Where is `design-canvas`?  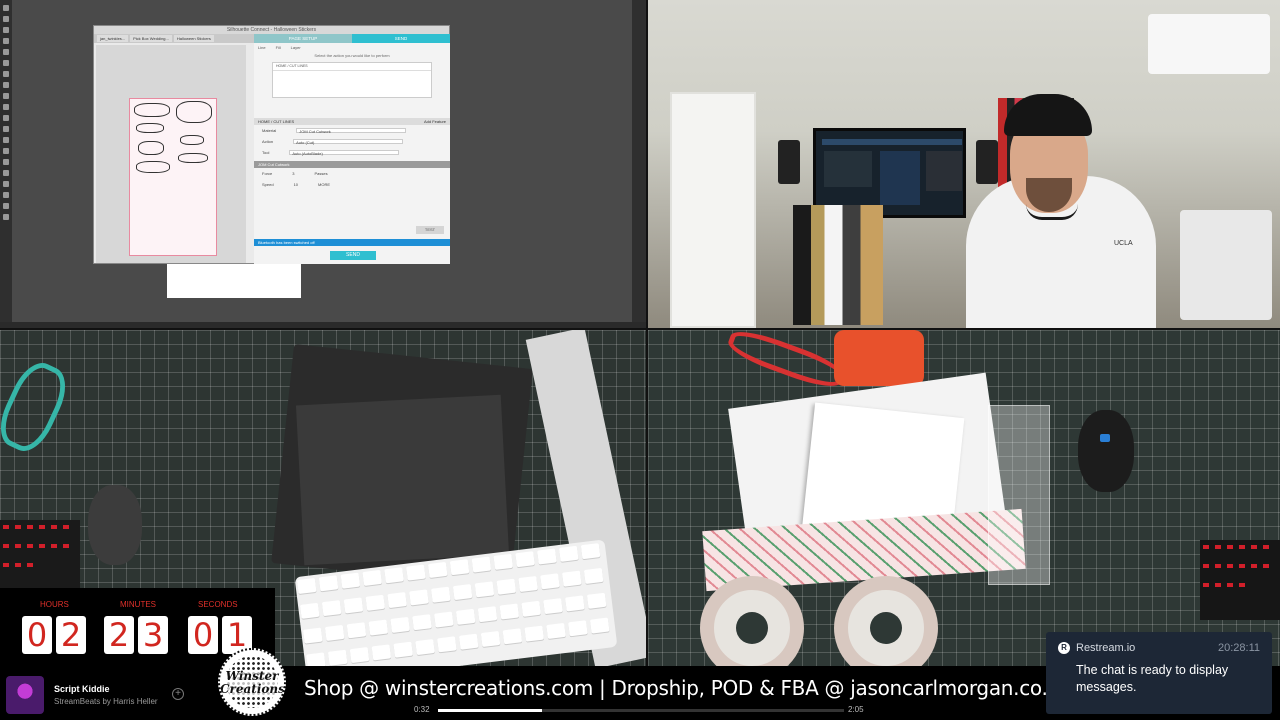
design-canvas is located at coordinates (171, 154).